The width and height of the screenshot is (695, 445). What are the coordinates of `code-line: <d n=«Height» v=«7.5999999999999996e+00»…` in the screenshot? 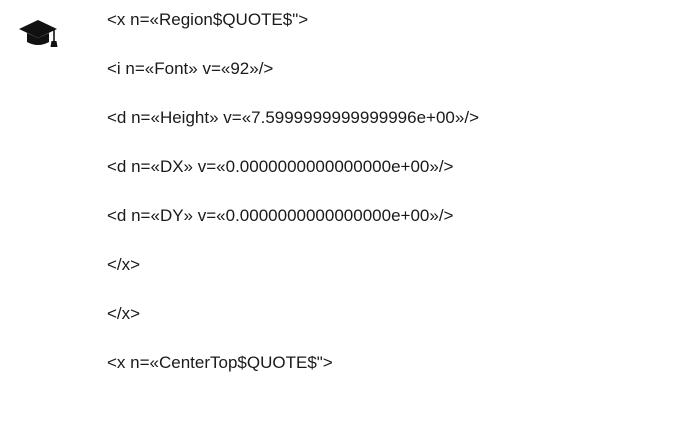 It's located at (293, 117).